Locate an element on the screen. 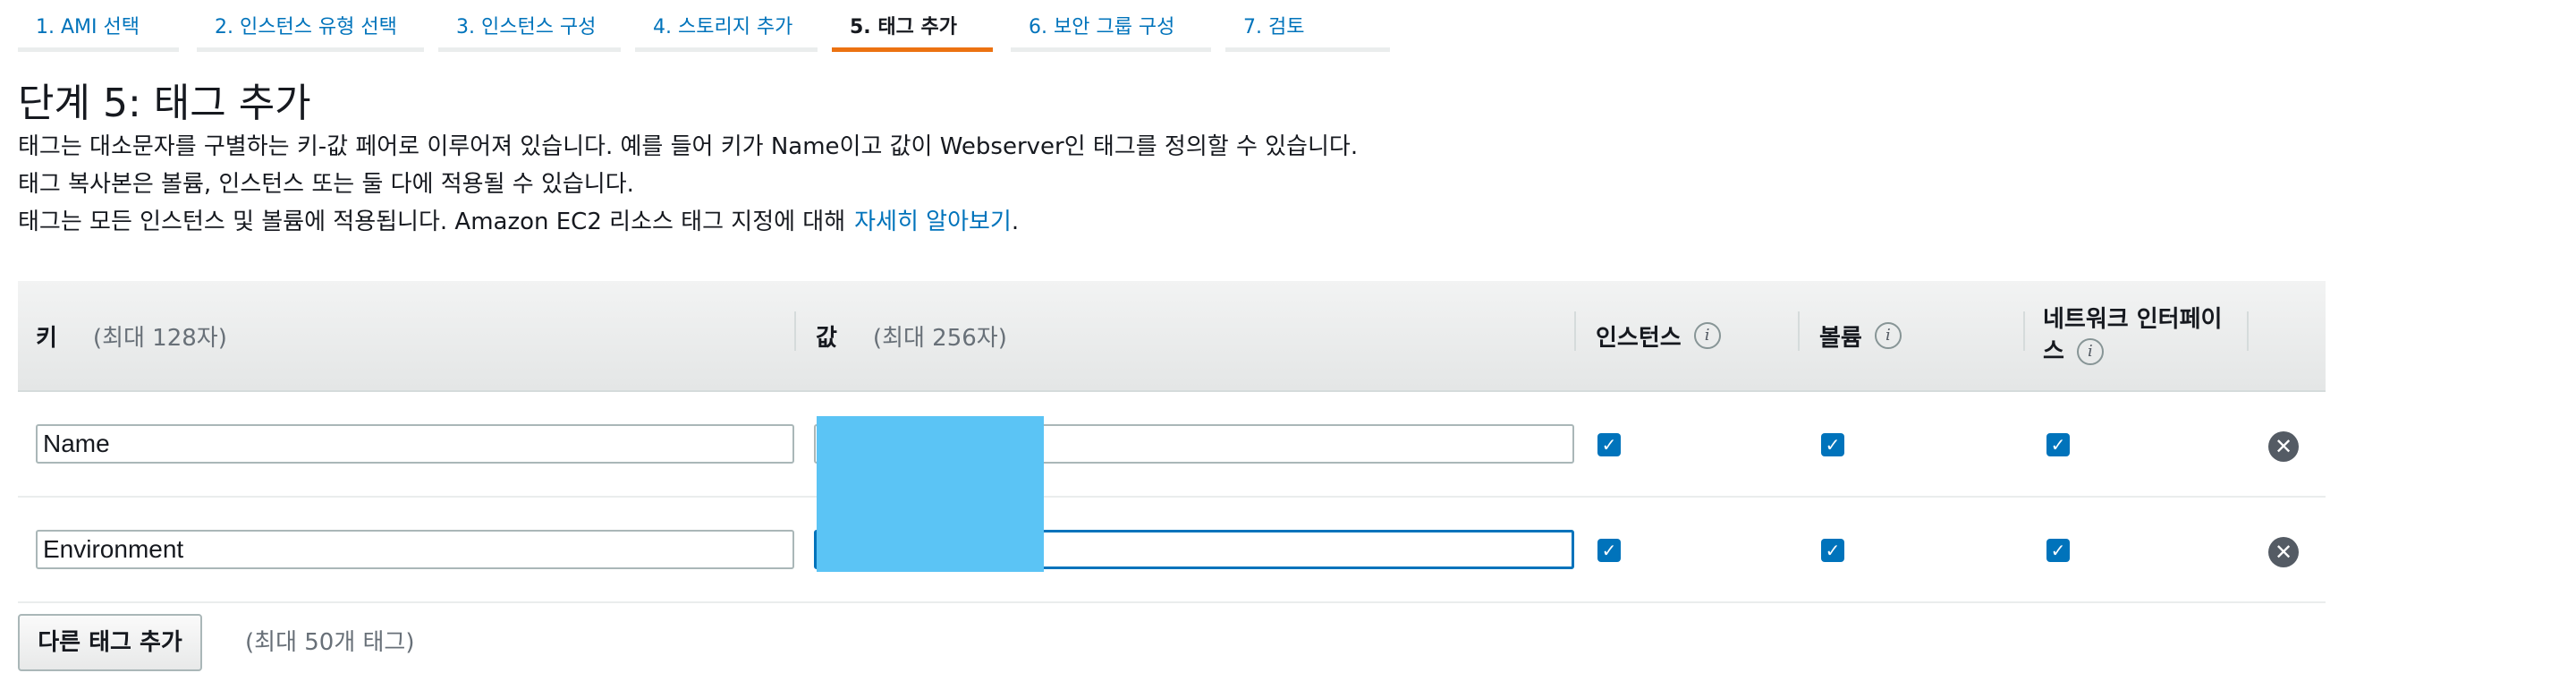  tag-limit-note: (최대 50개 태그) is located at coordinates (330, 642).